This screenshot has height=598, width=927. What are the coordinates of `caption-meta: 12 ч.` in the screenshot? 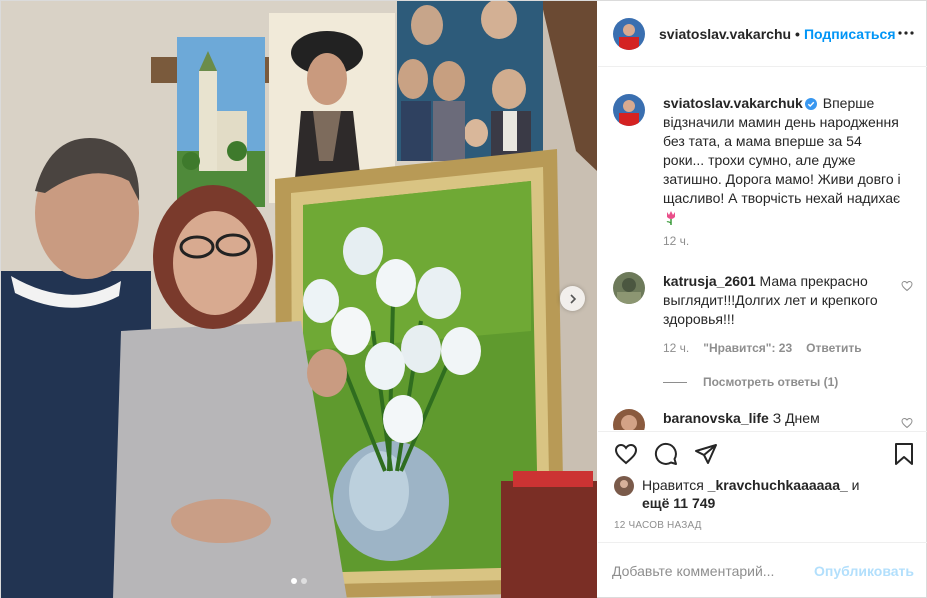 It's located at (676, 241).